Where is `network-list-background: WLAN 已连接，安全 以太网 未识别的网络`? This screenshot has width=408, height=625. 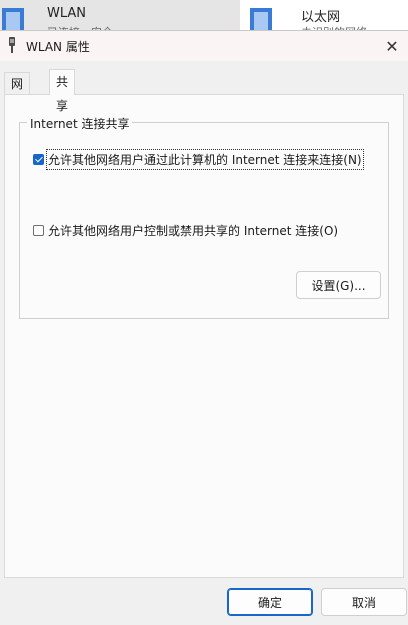 network-list-background: WLAN 已连接，安全 以太网 未识别的网络 is located at coordinates (204, 15).